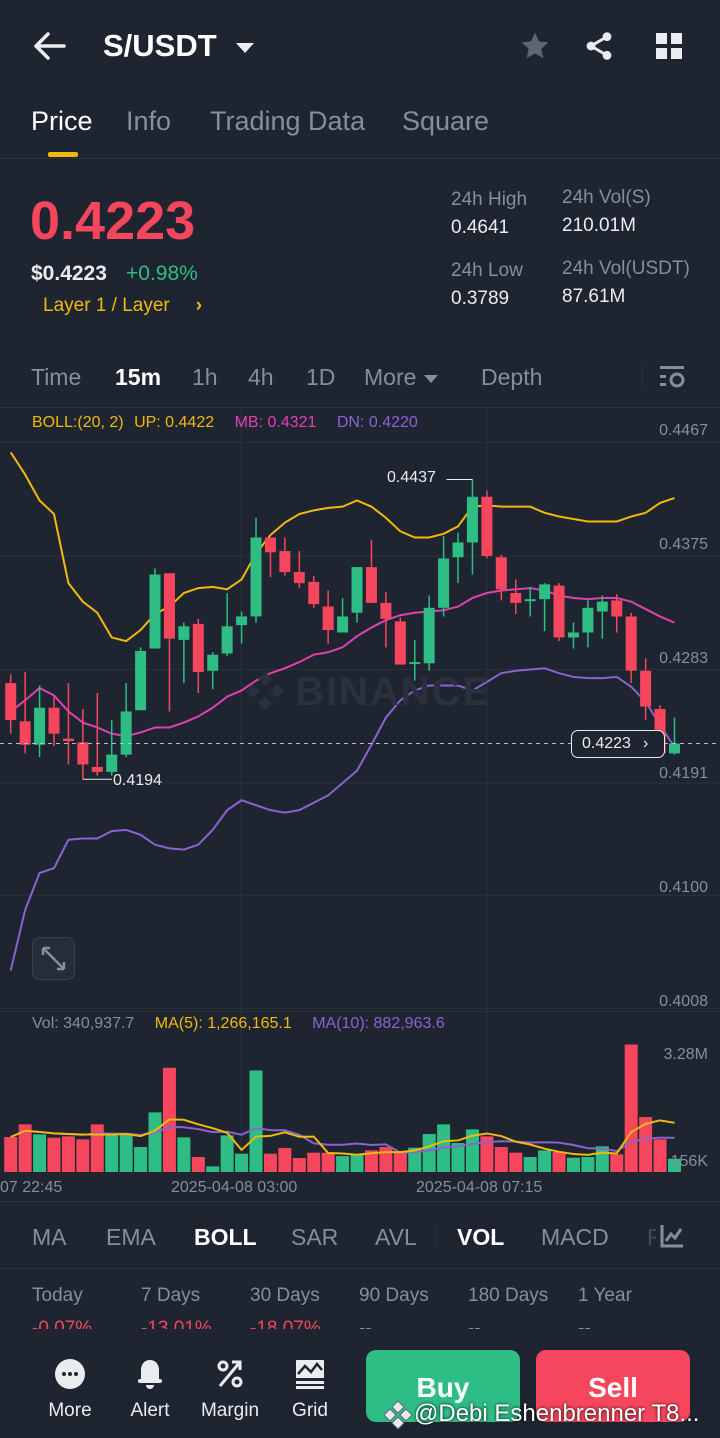 This screenshot has height=1438, width=720. I want to click on perf-value: -18.07%, so click(285, 1323).